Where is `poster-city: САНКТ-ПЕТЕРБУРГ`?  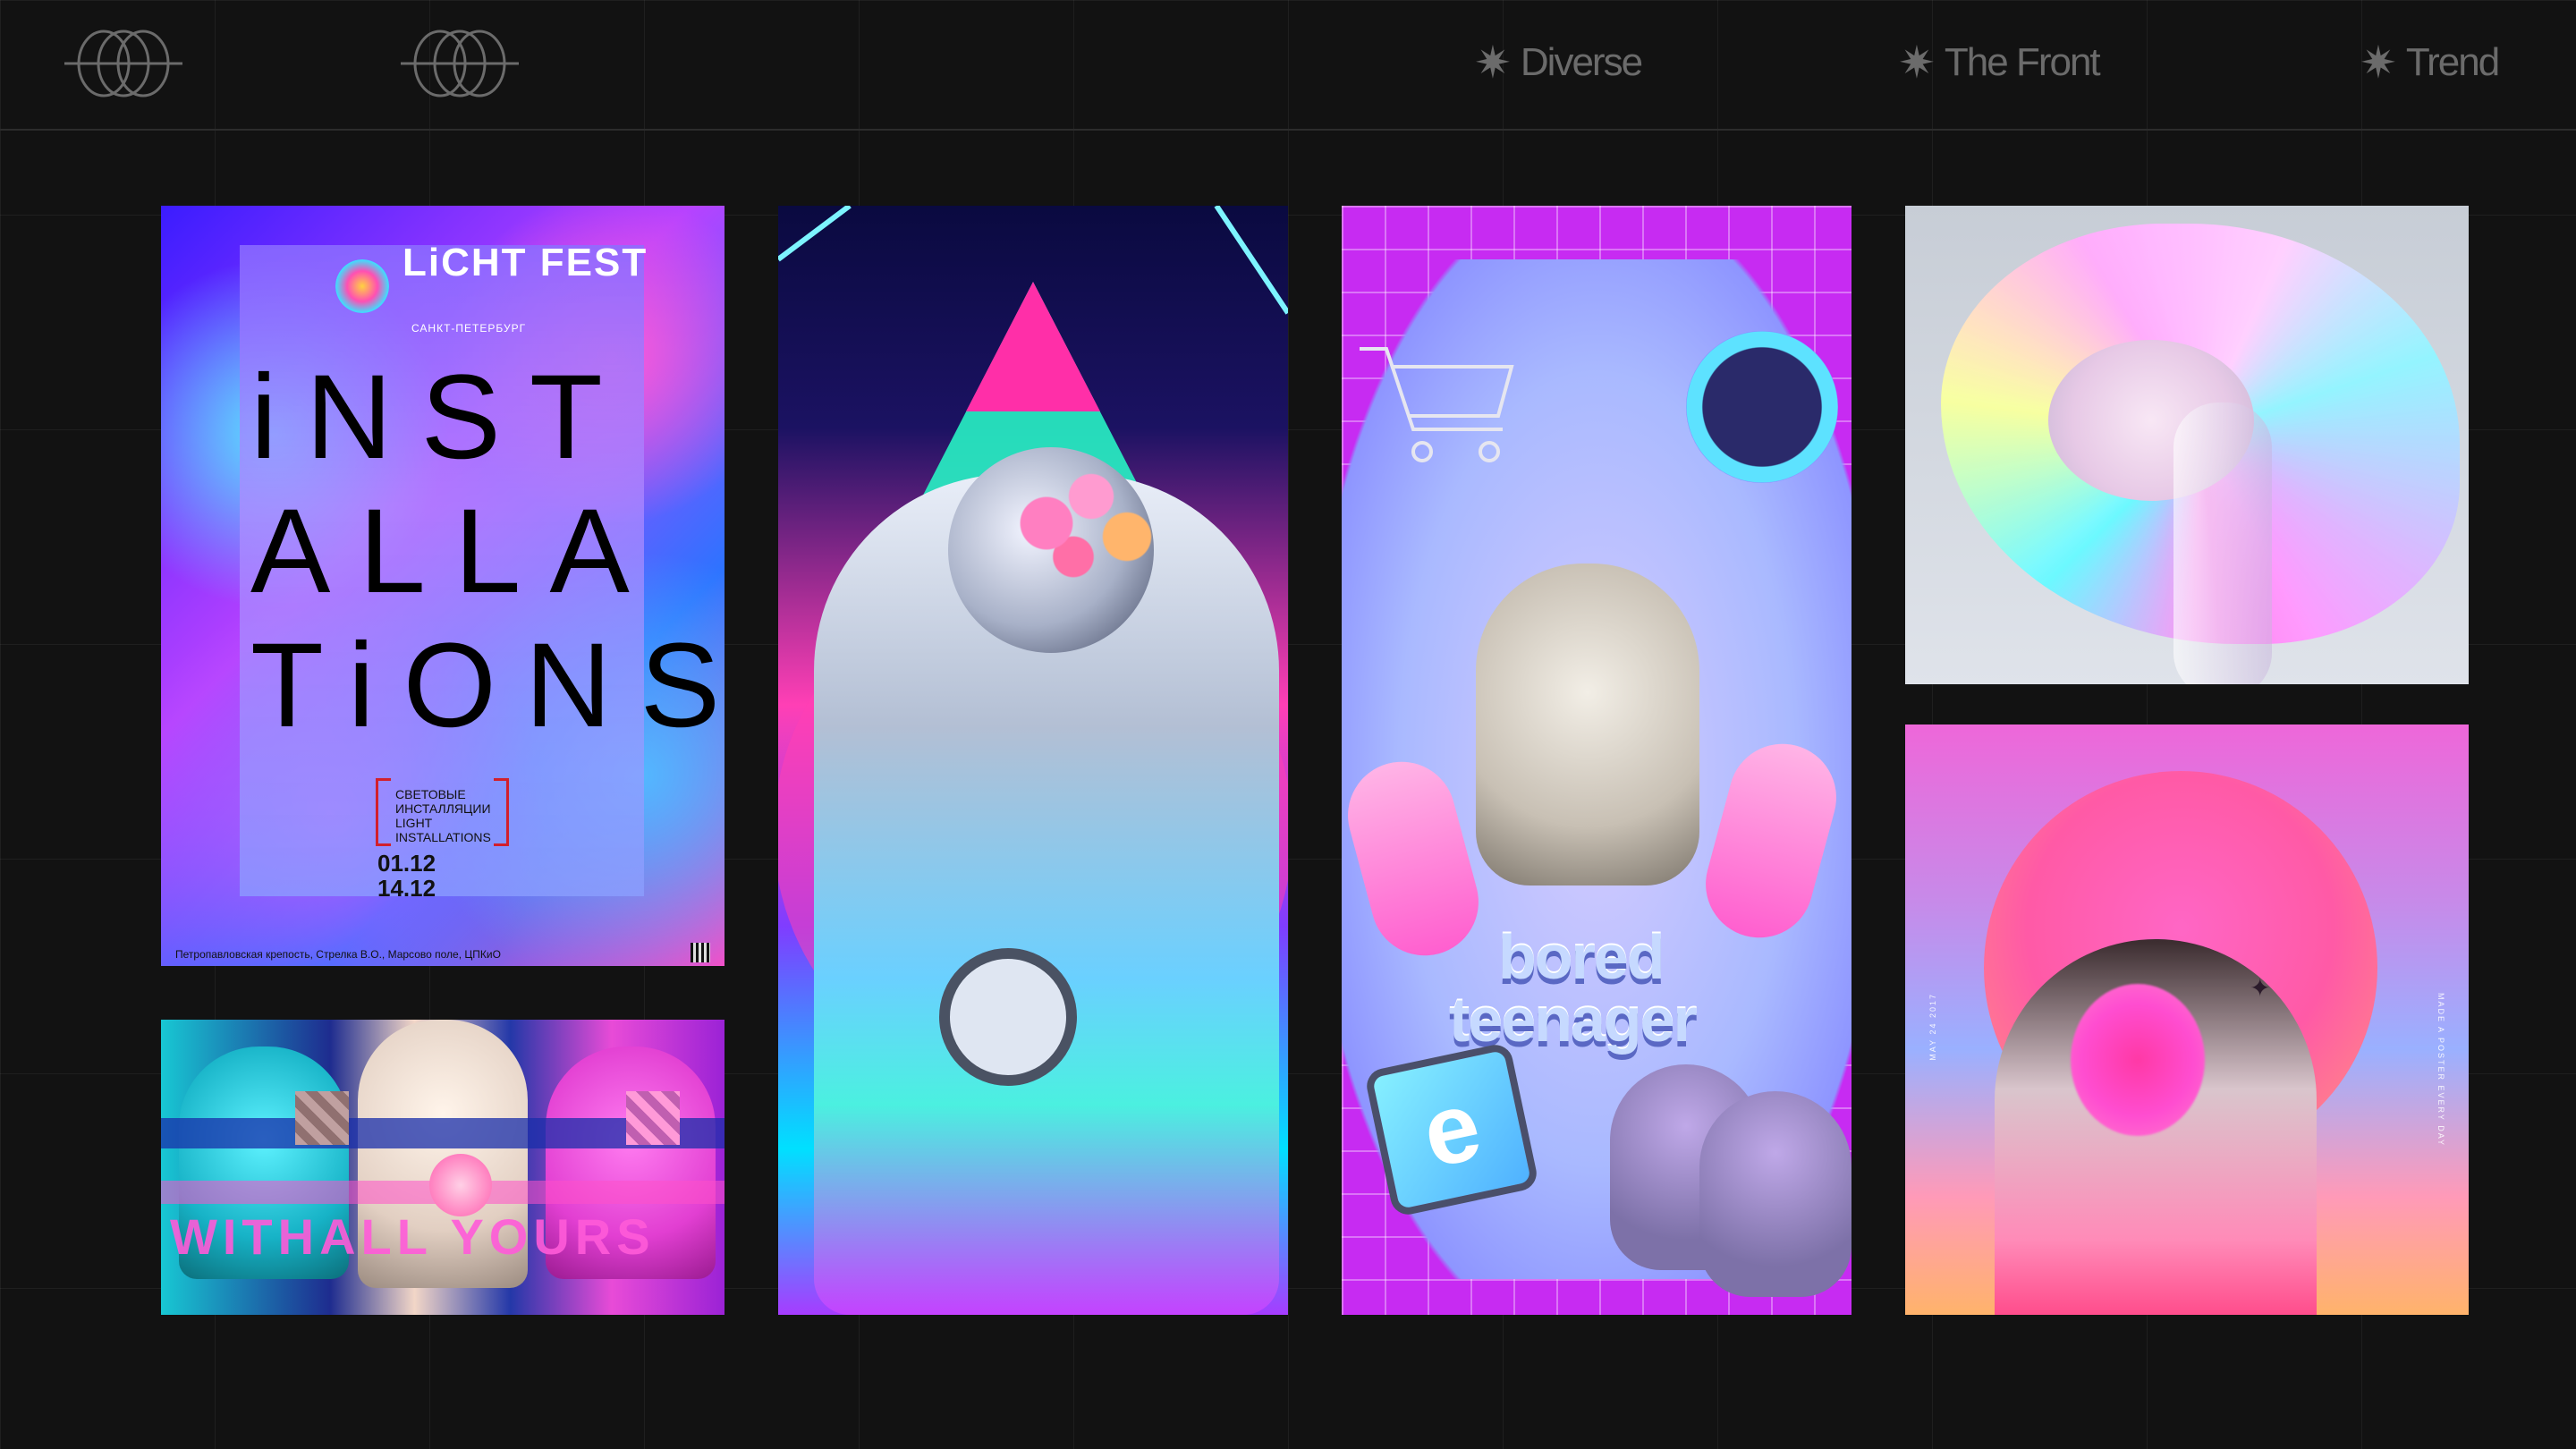
poster-city: САНКТ-ПЕТЕРБУРГ is located at coordinates (469, 328).